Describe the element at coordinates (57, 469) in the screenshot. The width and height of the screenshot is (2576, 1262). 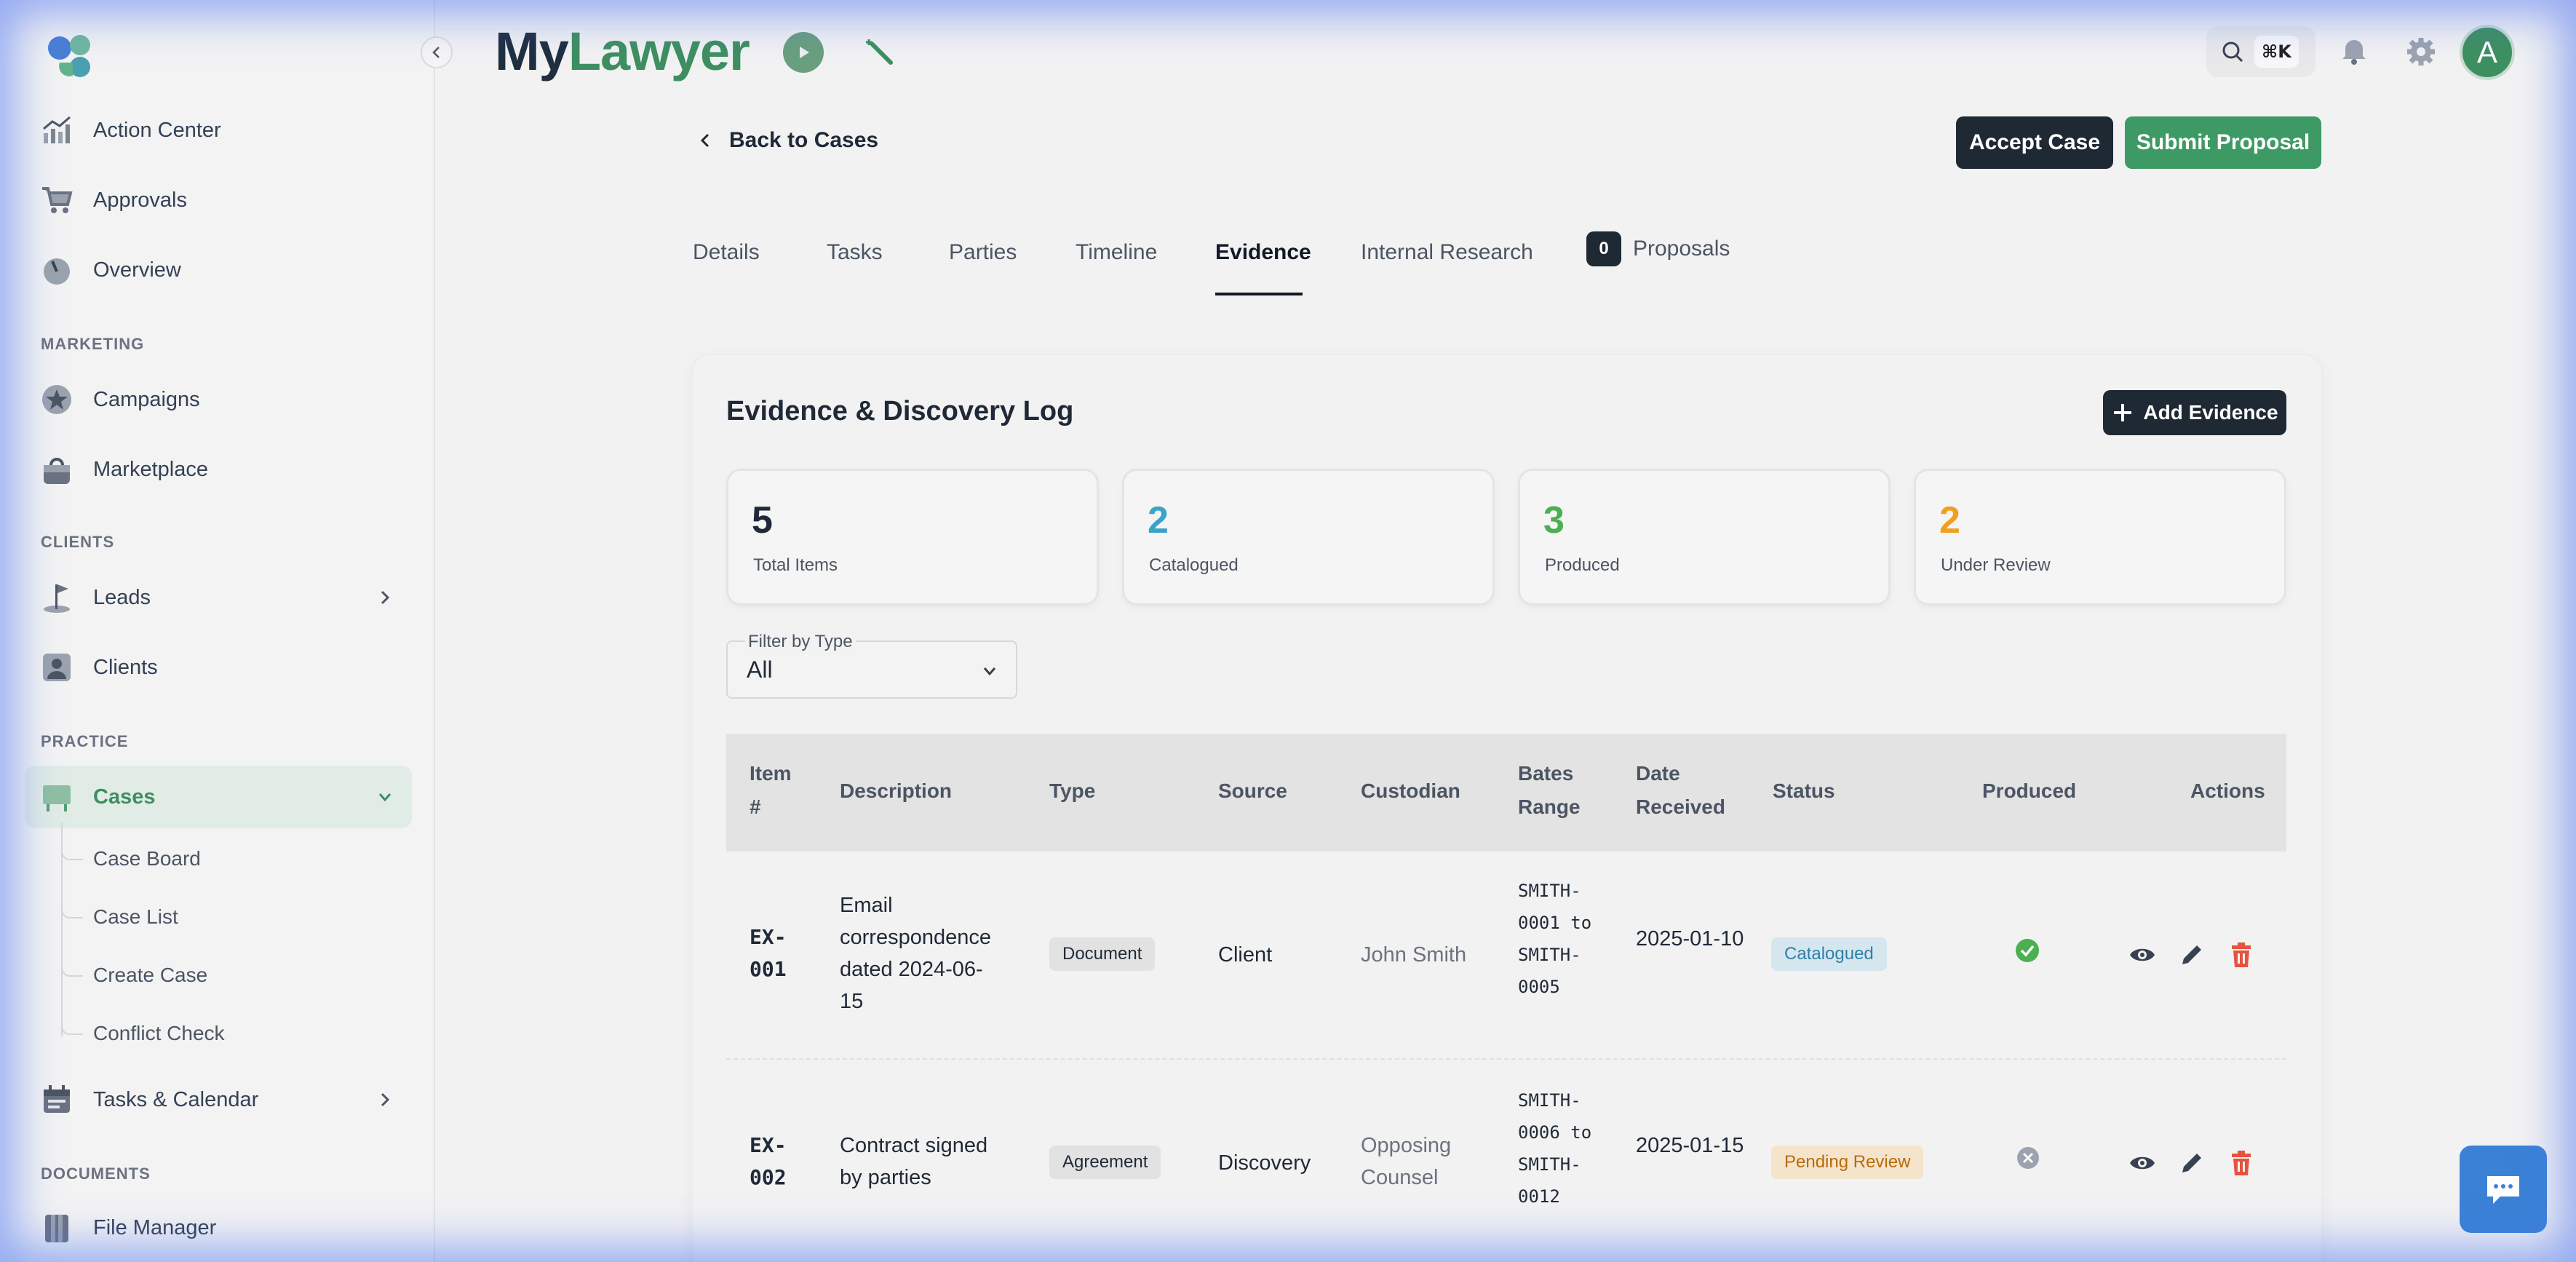
I see `bag-icon` at that location.